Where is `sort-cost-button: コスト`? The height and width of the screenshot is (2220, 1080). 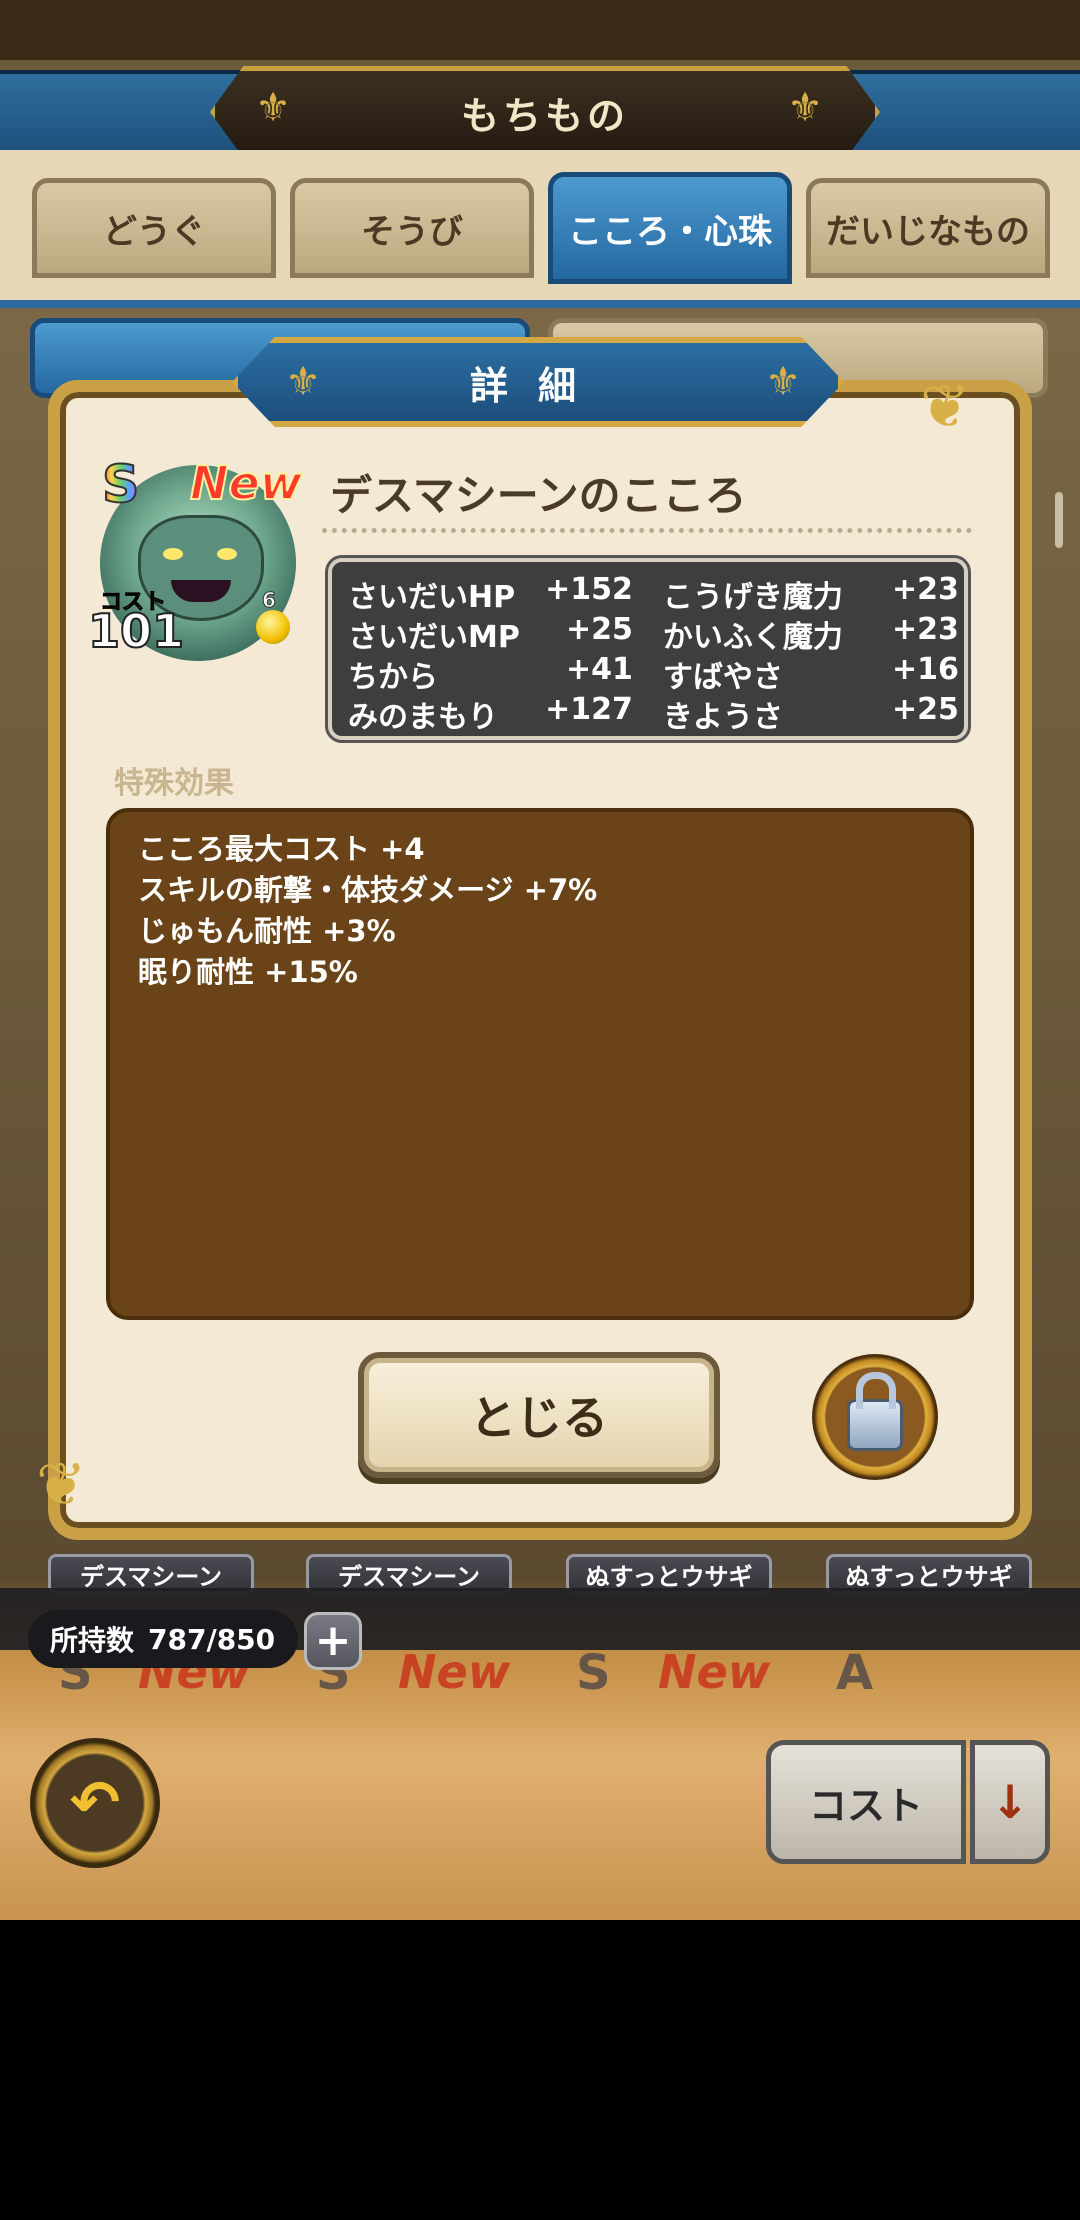
sort-cost-button: コスト is located at coordinates (866, 1802).